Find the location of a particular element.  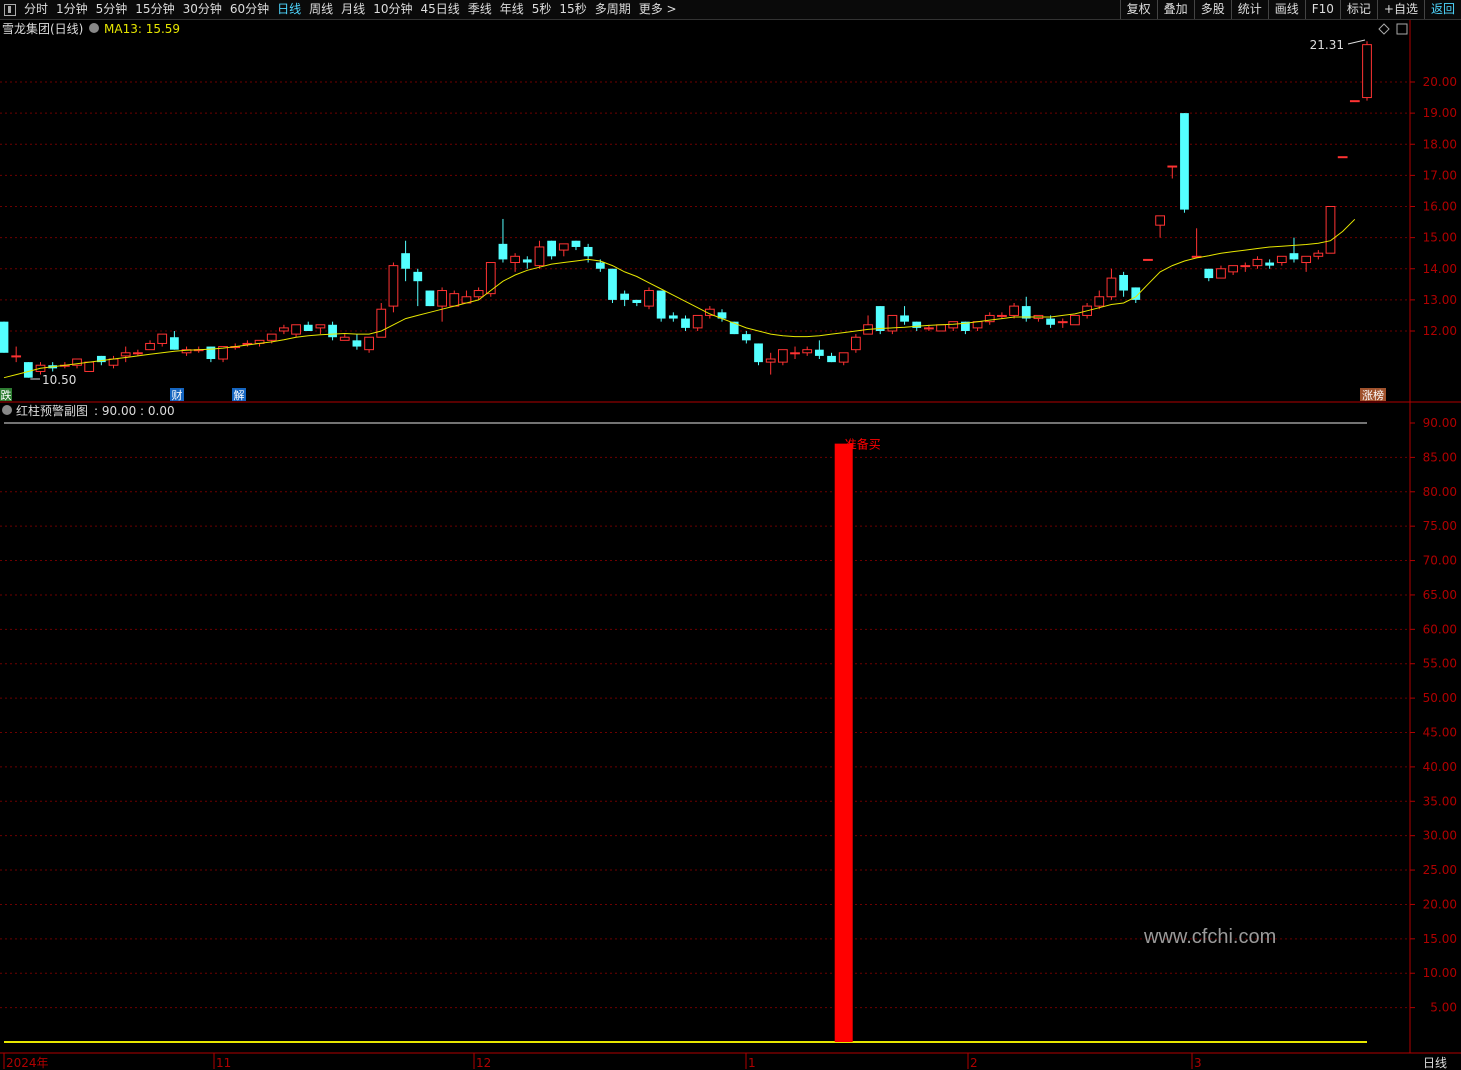

signal-bar is located at coordinates (843, 743).